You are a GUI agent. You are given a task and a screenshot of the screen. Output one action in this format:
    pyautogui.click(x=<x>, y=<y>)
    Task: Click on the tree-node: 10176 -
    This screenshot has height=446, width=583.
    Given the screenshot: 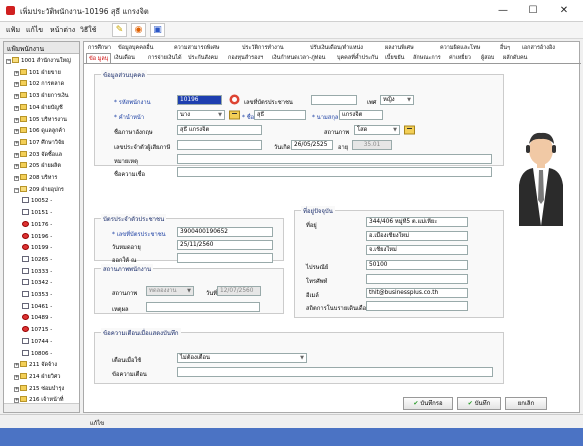 What is the action you would take?
    pyautogui.click(x=37, y=224)
    